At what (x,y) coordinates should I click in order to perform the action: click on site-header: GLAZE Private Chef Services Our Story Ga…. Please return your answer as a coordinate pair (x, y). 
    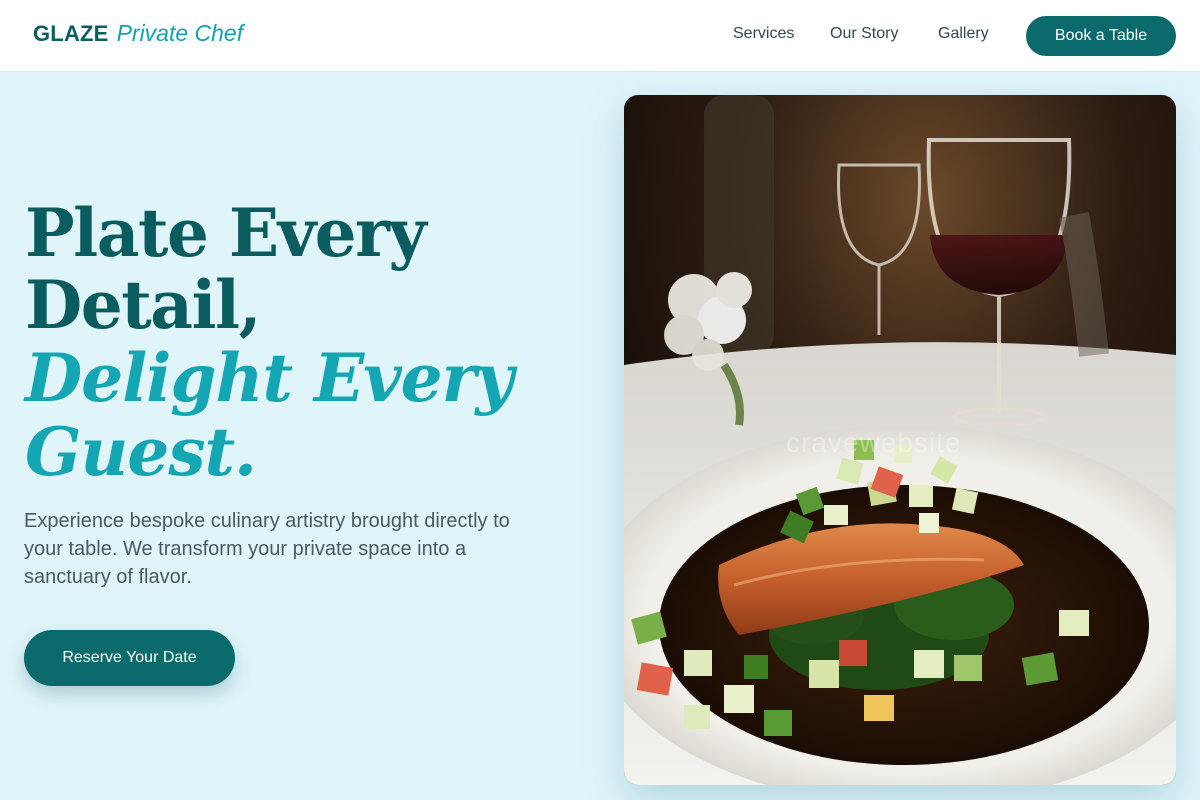
    Looking at the image, I should click on (600, 36).